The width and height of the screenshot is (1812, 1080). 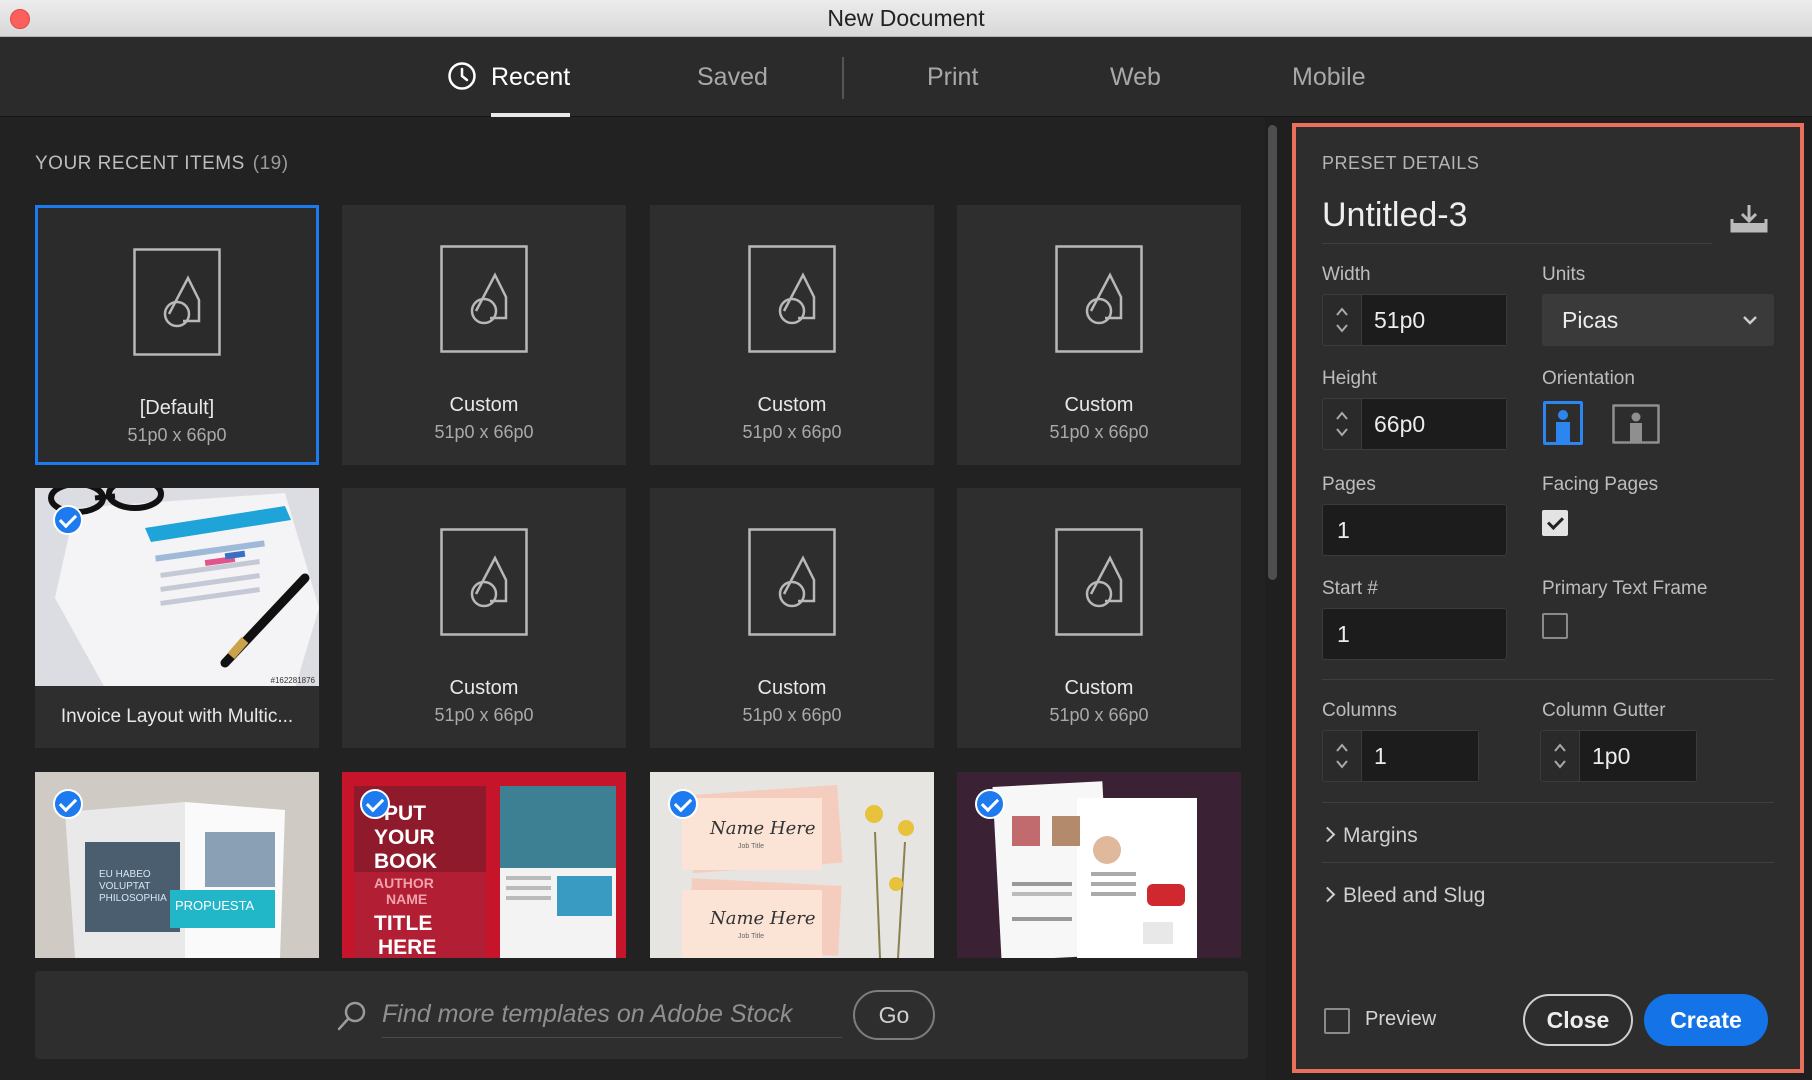 What do you see at coordinates (140, 163) in the screenshot?
I see `recent-items-title: YOUR RECENT ITEMS` at bounding box center [140, 163].